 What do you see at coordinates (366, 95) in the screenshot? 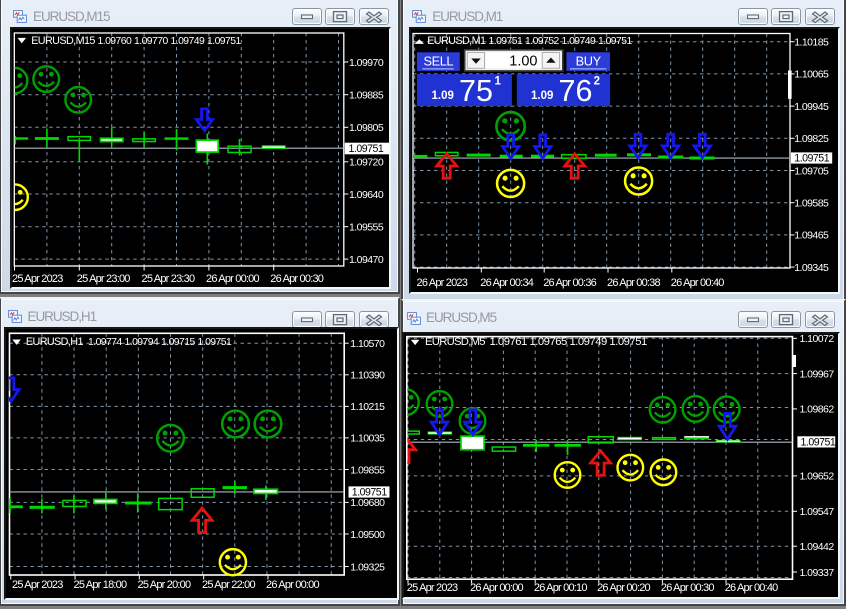
I see `svg-text: 1.09885` at bounding box center [366, 95].